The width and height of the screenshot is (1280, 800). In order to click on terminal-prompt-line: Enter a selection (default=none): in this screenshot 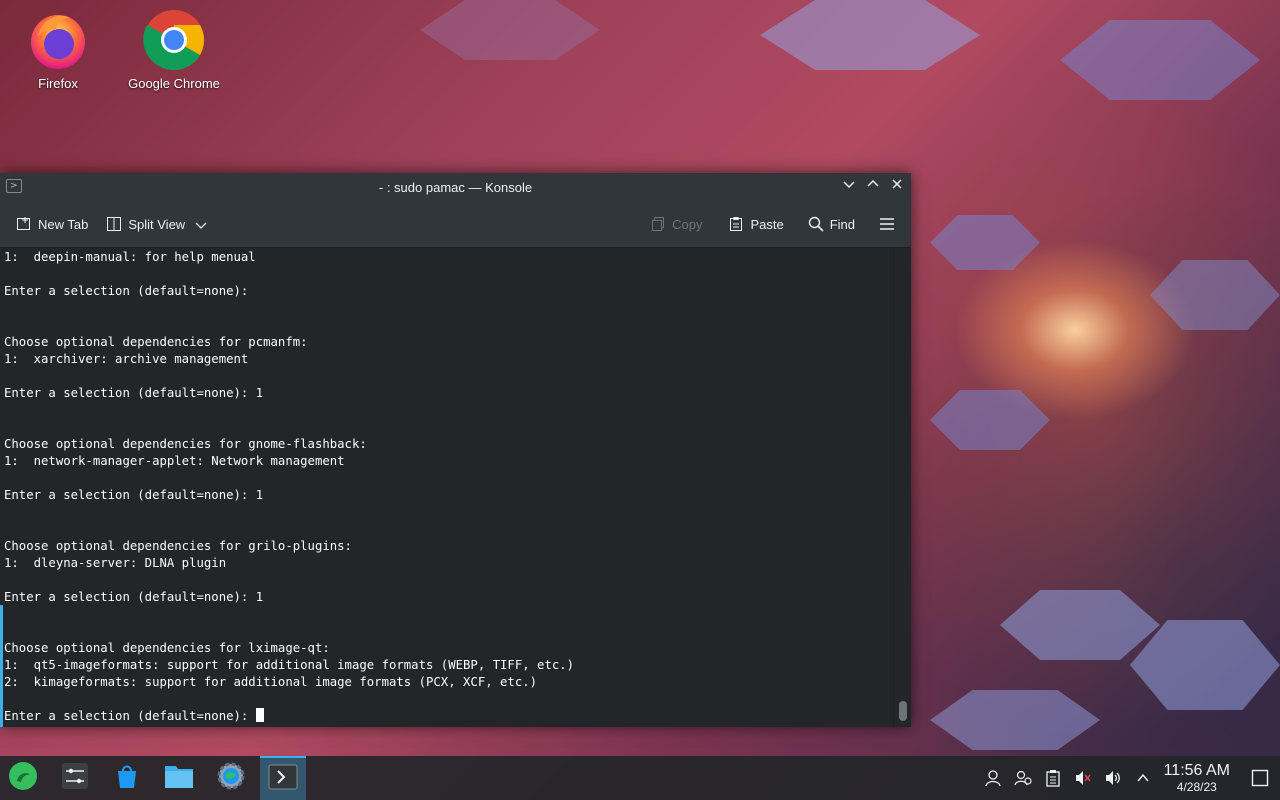, I will do `click(448, 716)`.